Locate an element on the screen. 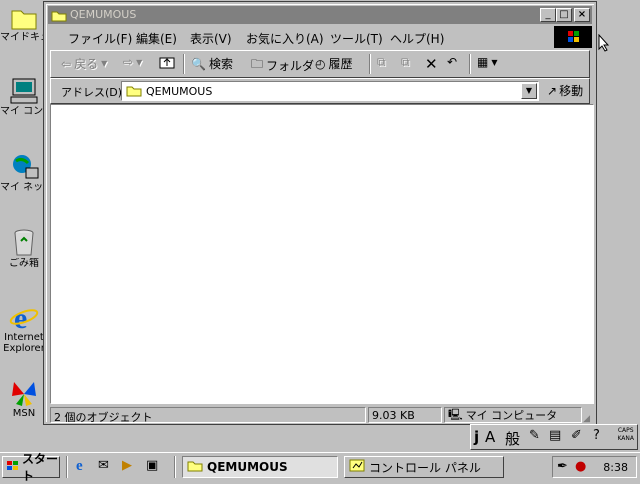 The image size is (640, 484). windows-logo-throbber is located at coordinates (573, 37).